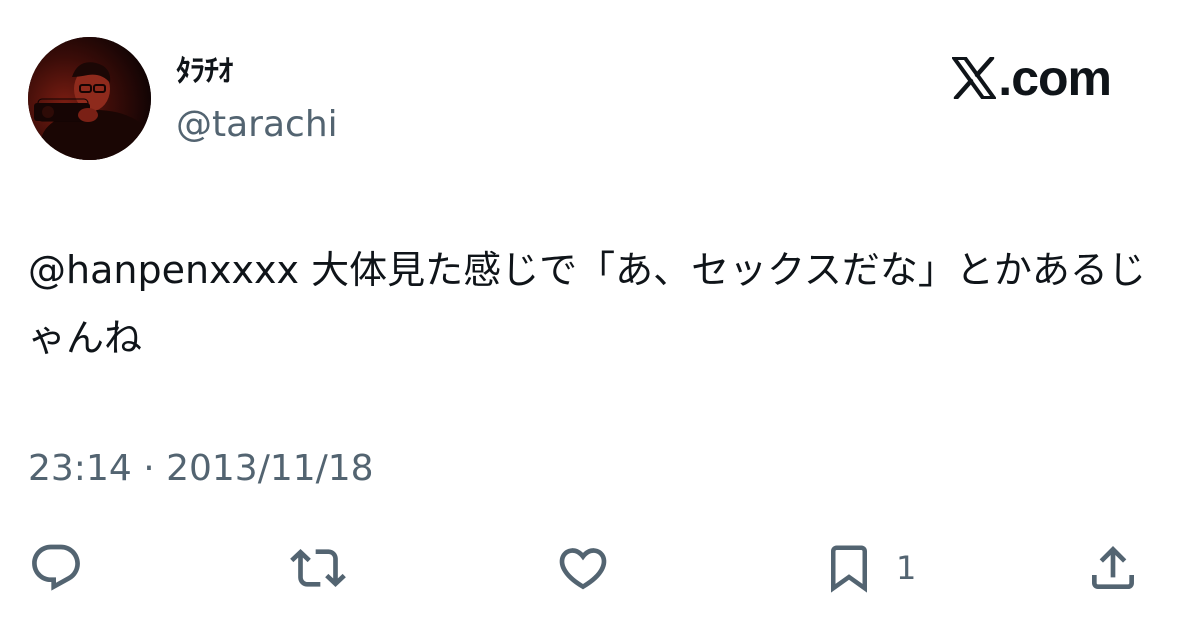 The image size is (1179, 630). I want to click on brand-logo: .com, so click(1032, 78).